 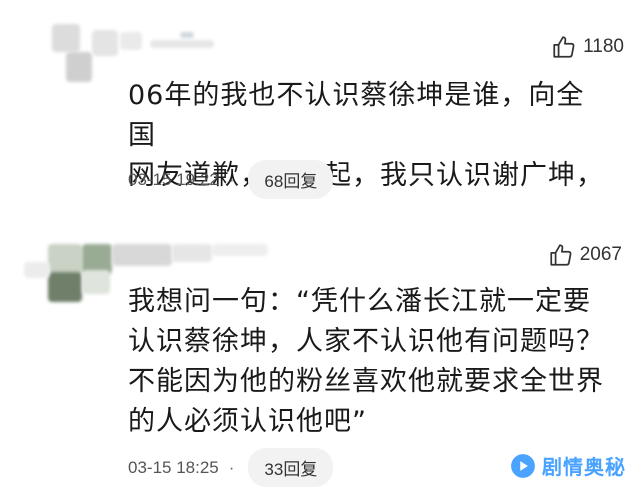 I want to click on reply-button: 33回复, so click(x=291, y=467).